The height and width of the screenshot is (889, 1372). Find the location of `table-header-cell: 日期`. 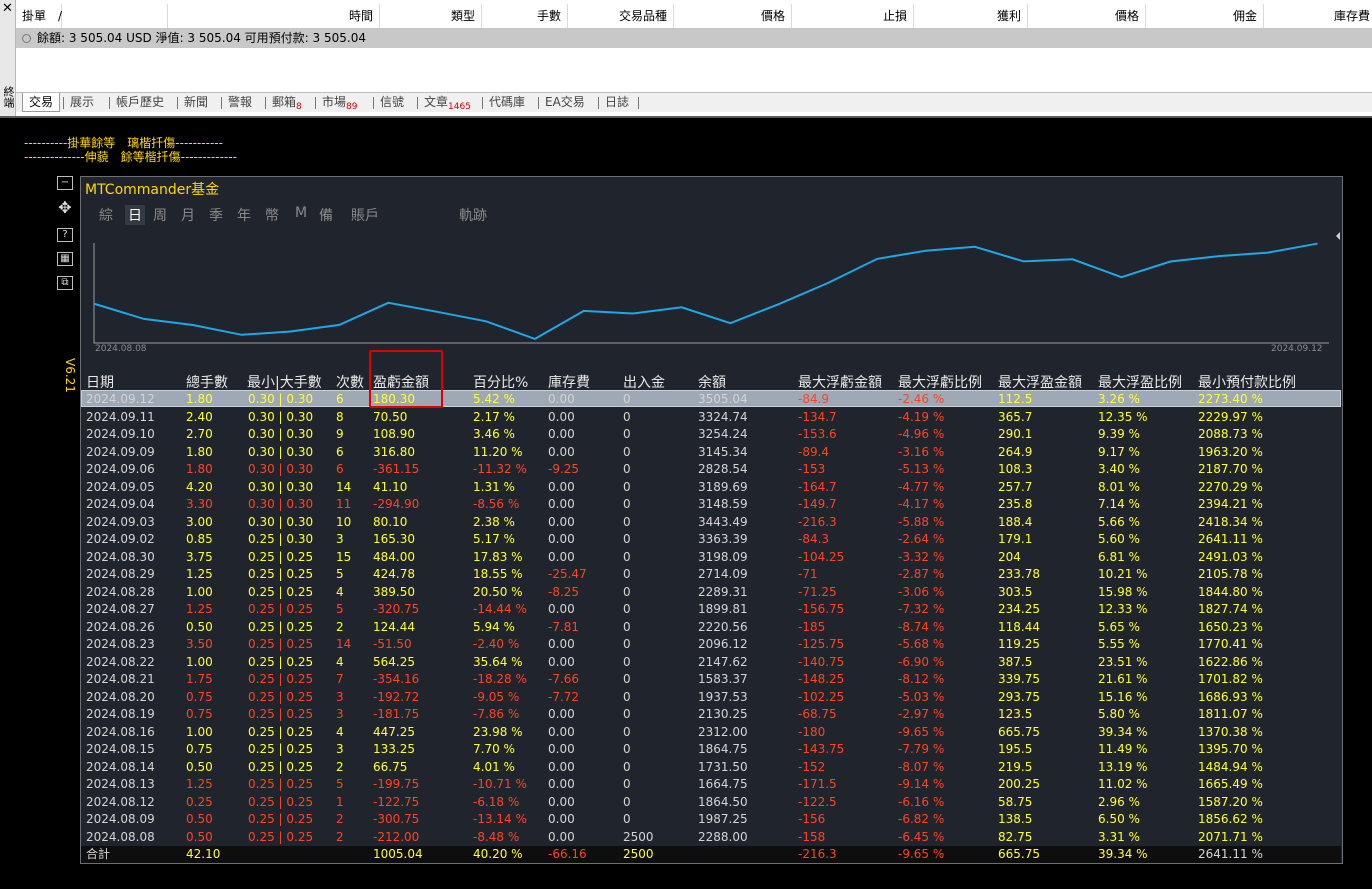

table-header-cell: 日期 is located at coordinates (100, 382).